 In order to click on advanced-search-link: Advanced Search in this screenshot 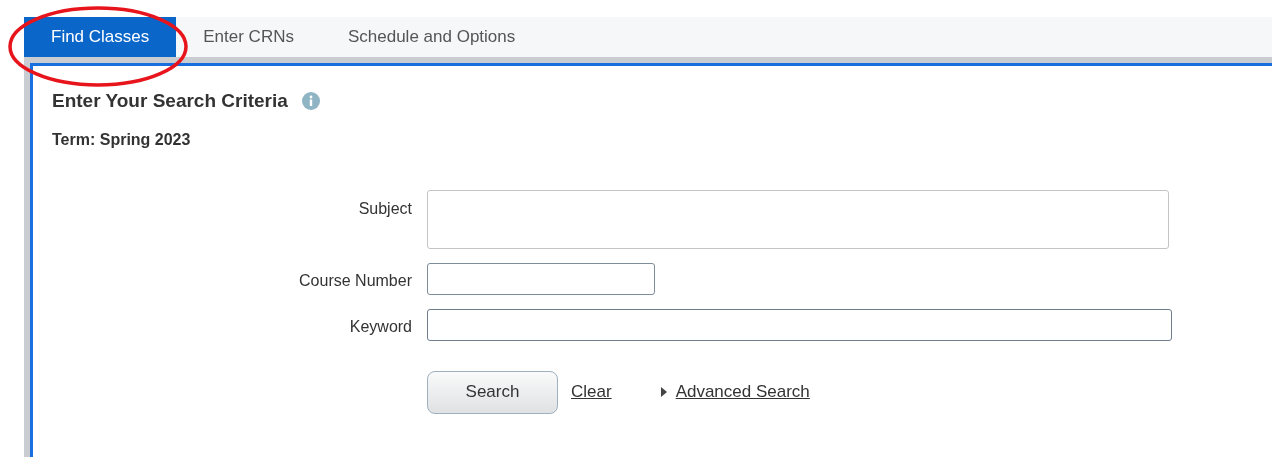, I will do `click(742, 392)`.